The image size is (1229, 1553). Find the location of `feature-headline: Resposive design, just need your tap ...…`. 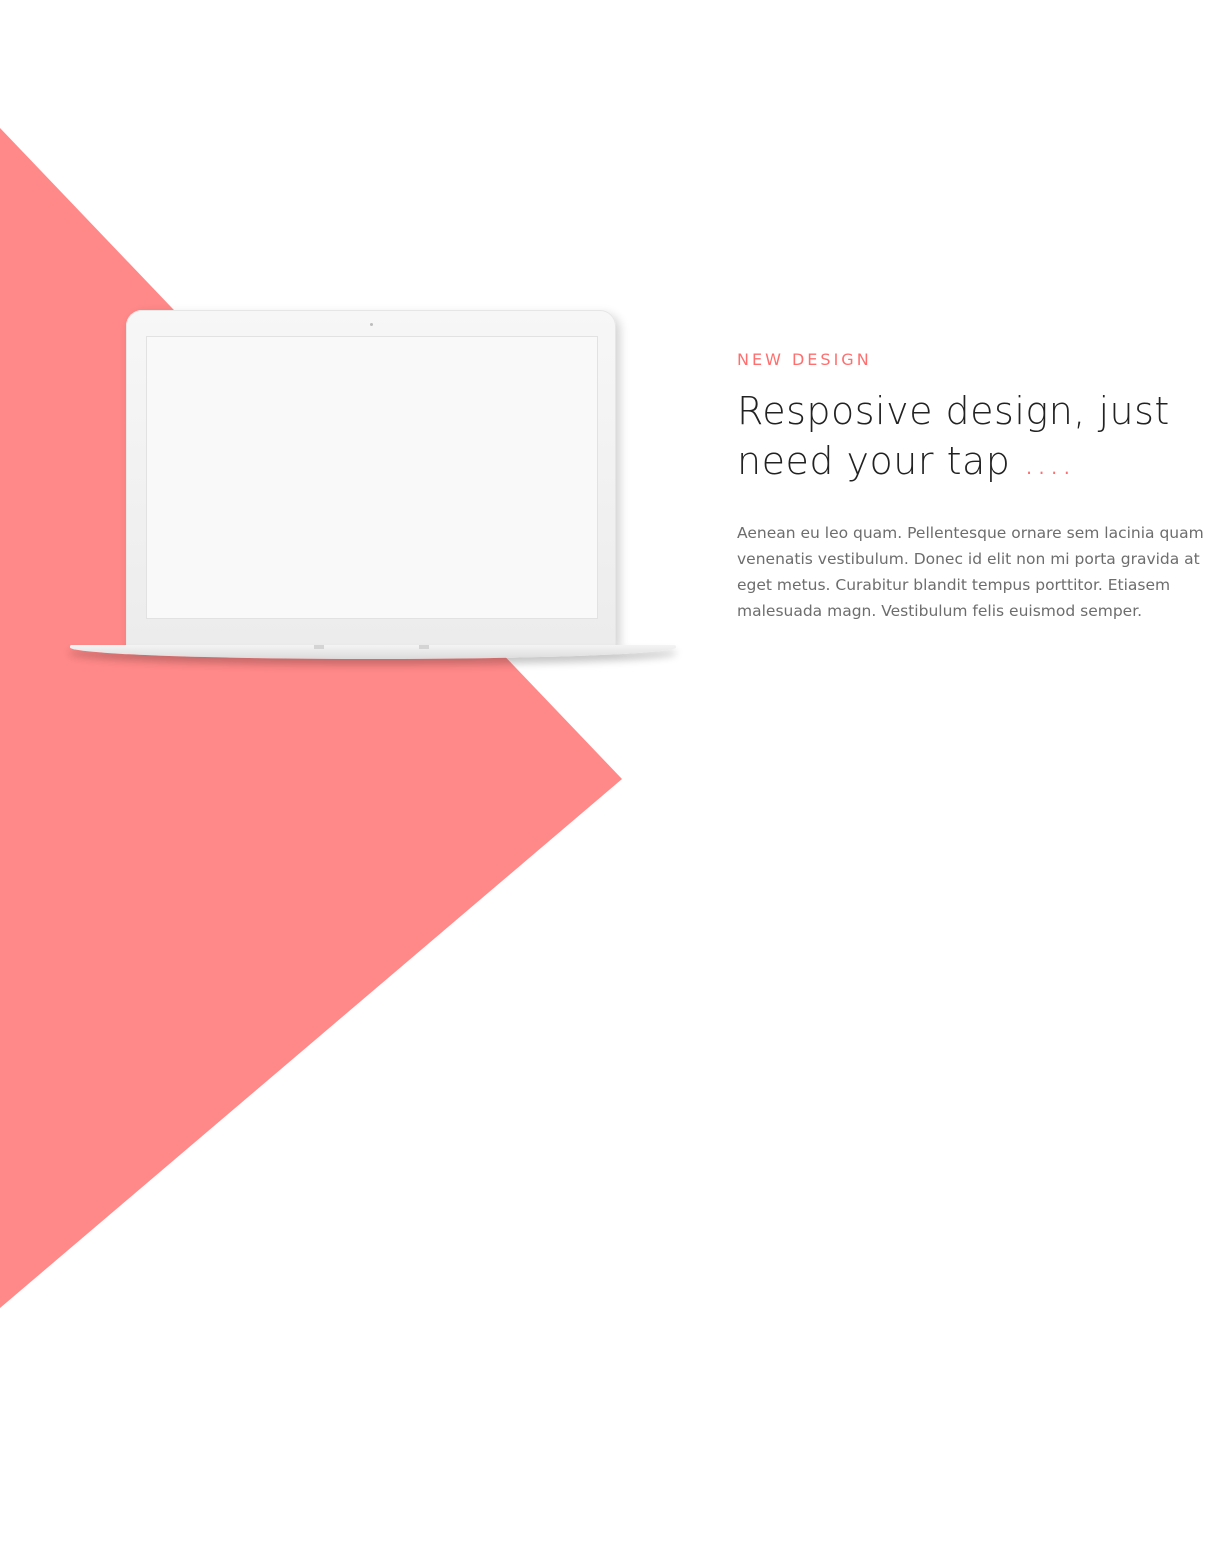

feature-headline: Resposive design, just need your tap ...… is located at coordinates (983, 436).